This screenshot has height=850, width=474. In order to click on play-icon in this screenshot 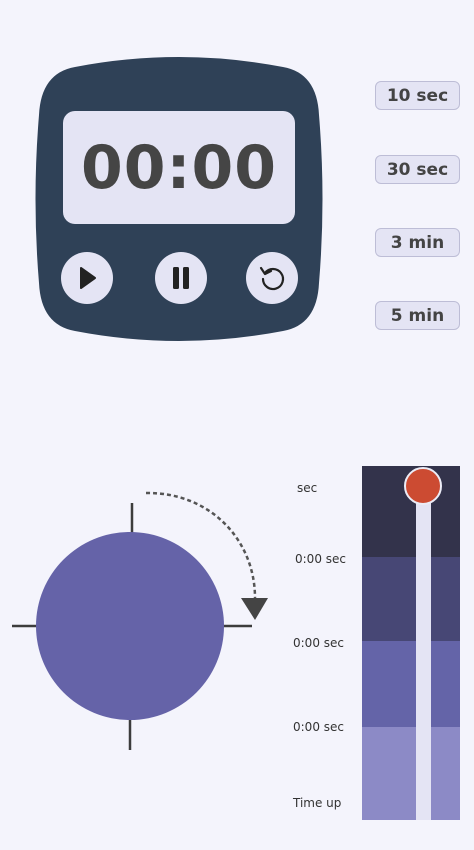, I will do `click(88, 278)`.